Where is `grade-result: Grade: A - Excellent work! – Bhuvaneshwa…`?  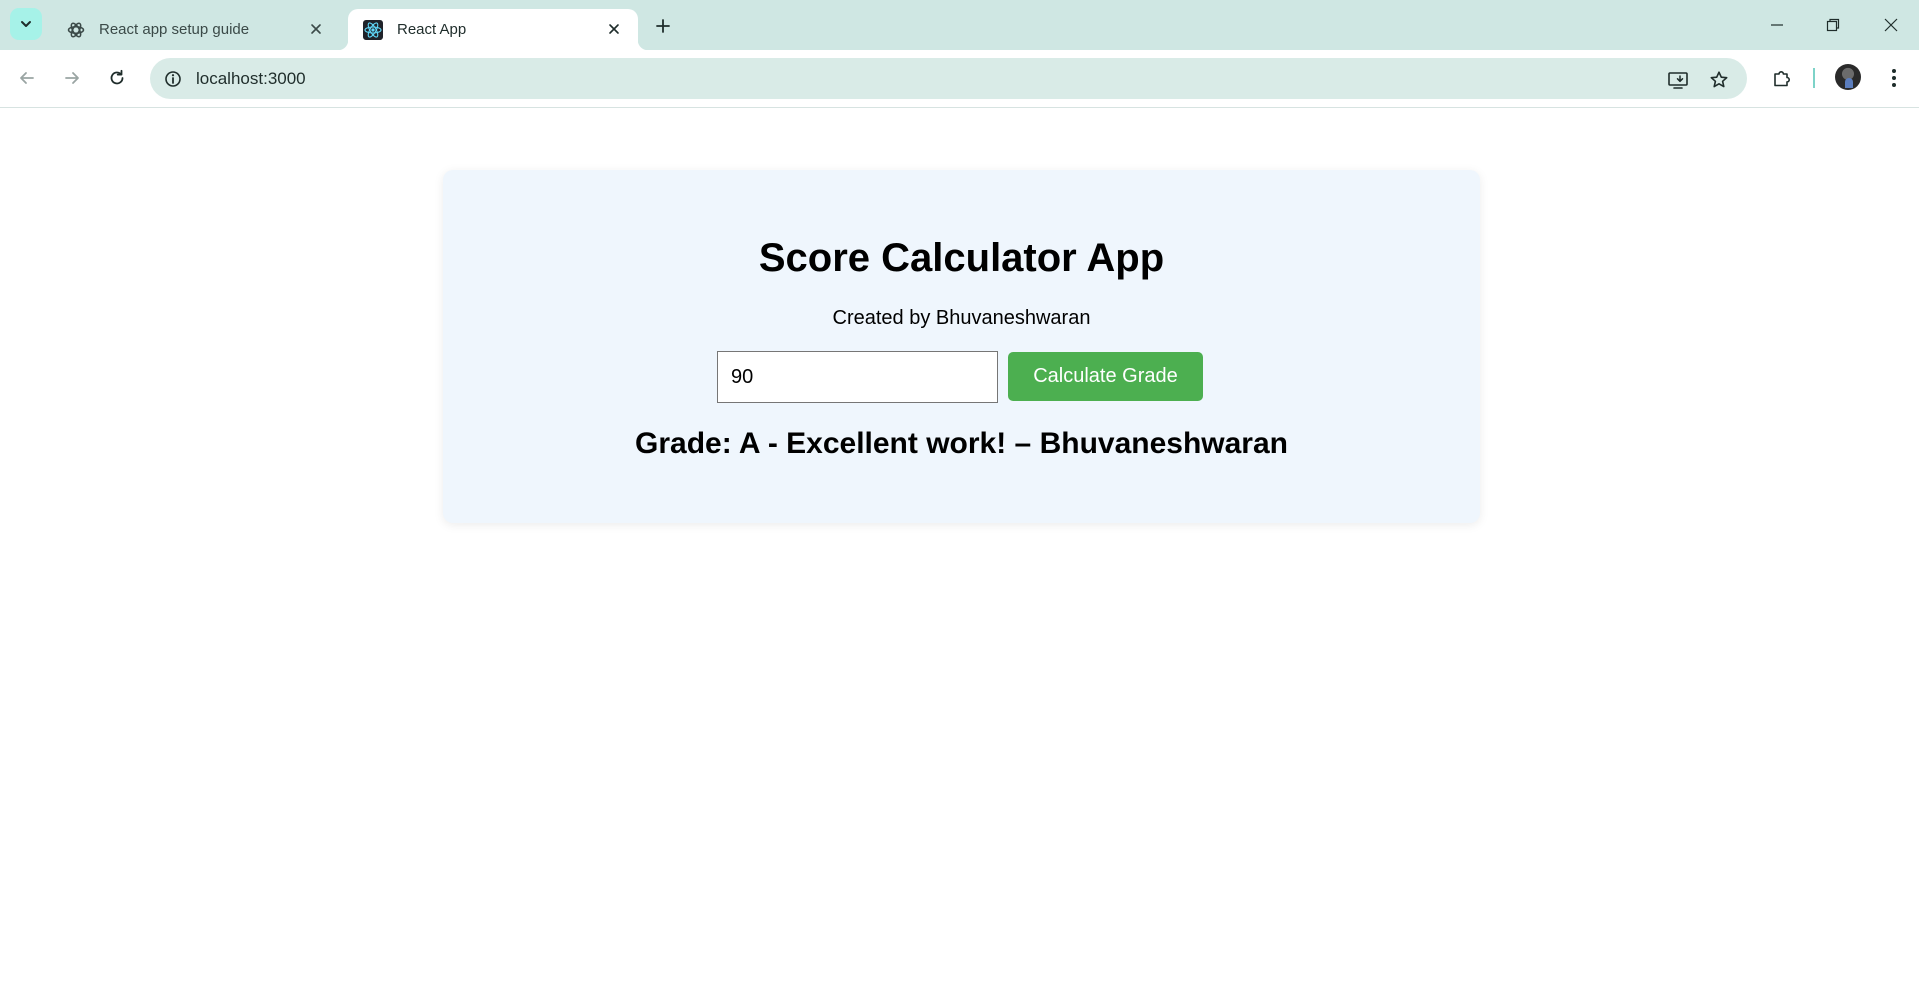 grade-result: Grade: A - Excellent work! – Bhuvaneshwa… is located at coordinates (961, 443).